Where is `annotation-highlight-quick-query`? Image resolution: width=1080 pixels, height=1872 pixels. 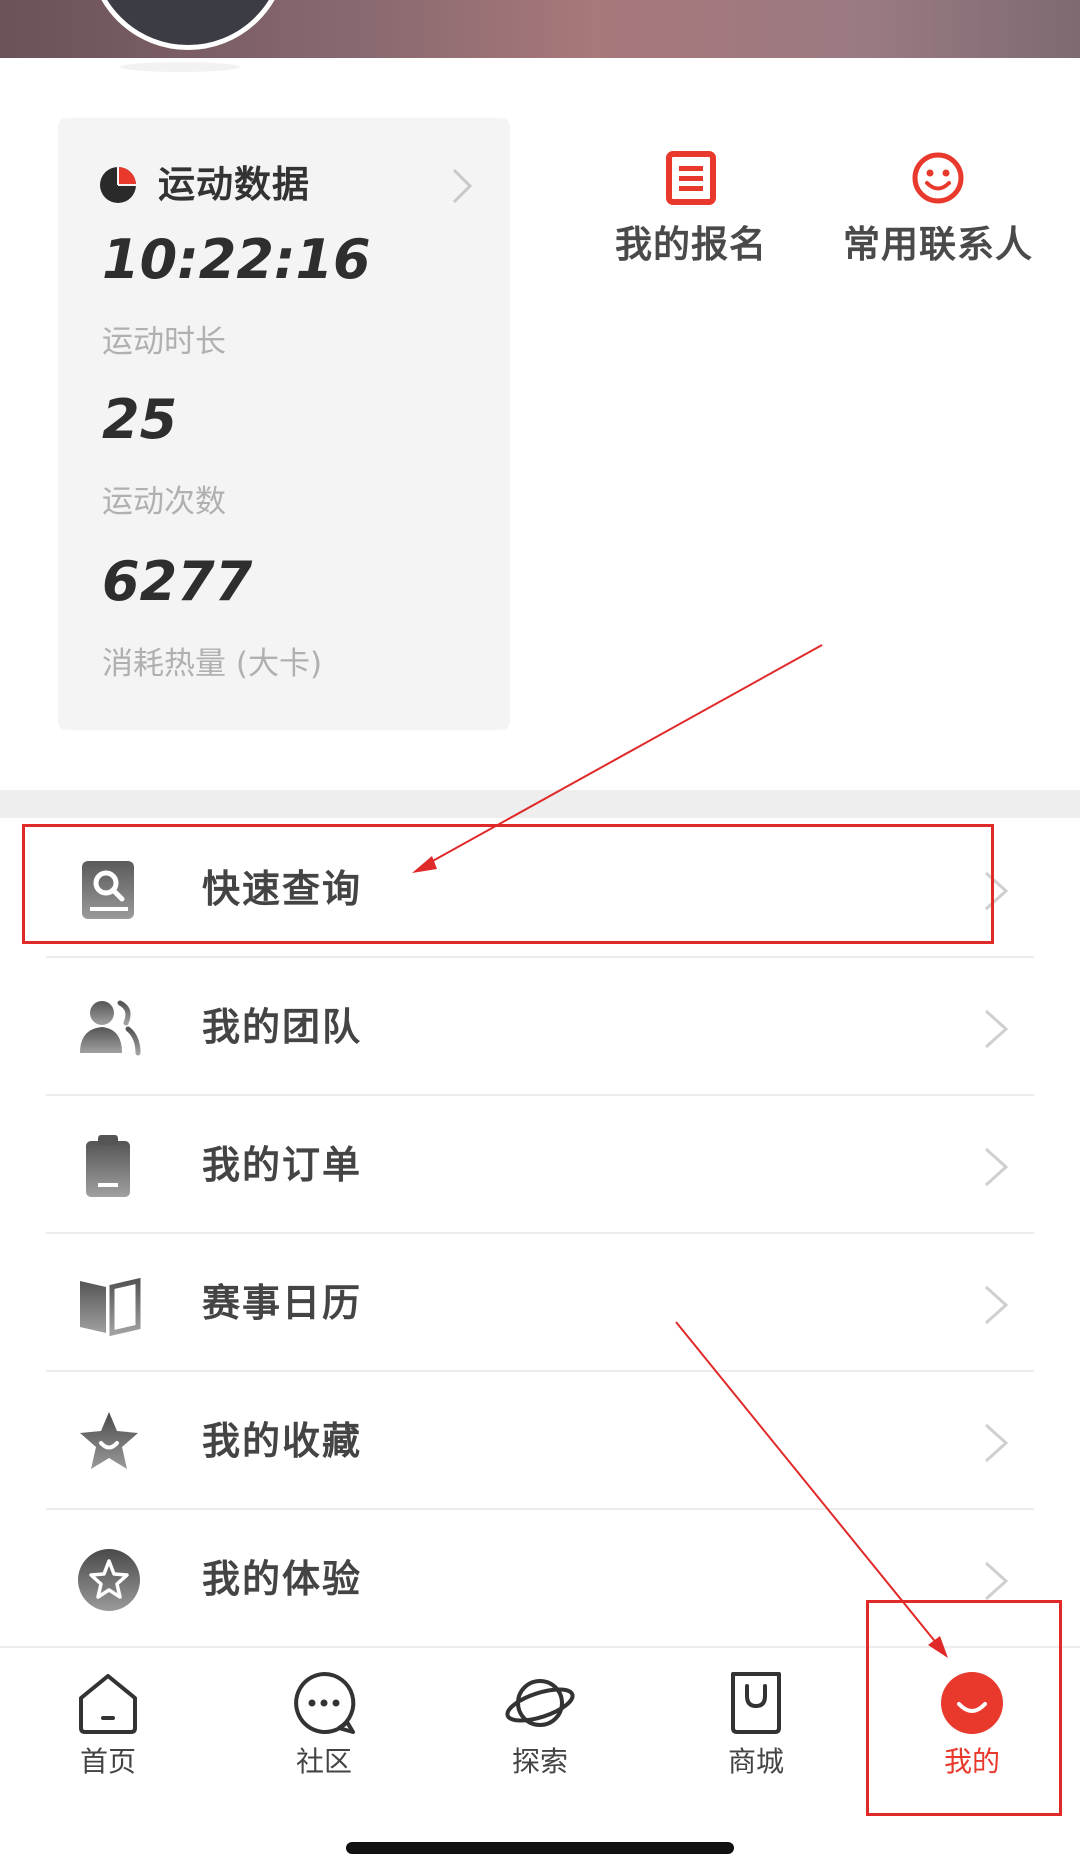
annotation-highlight-quick-query is located at coordinates (508, 884).